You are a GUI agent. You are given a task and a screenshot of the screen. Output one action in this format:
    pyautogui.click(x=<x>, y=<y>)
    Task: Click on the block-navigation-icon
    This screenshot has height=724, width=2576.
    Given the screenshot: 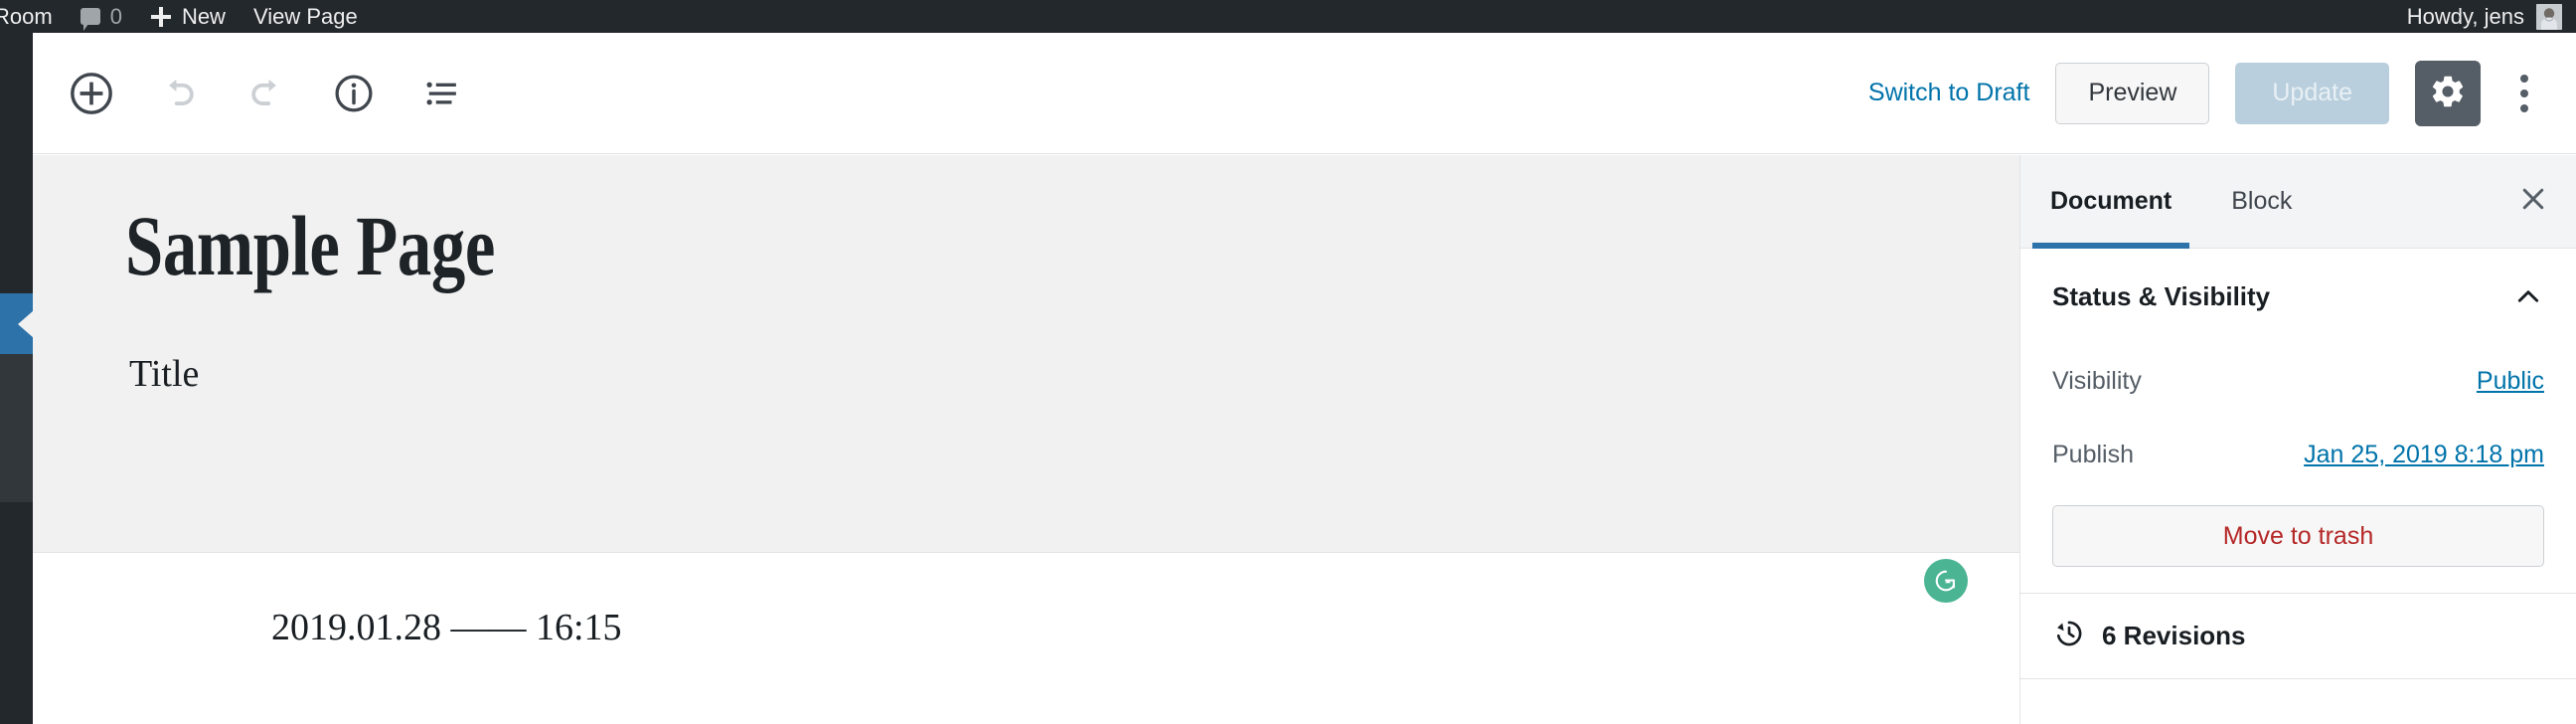 What is the action you would take?
    pyautogui.click(x=441, y=94)
    